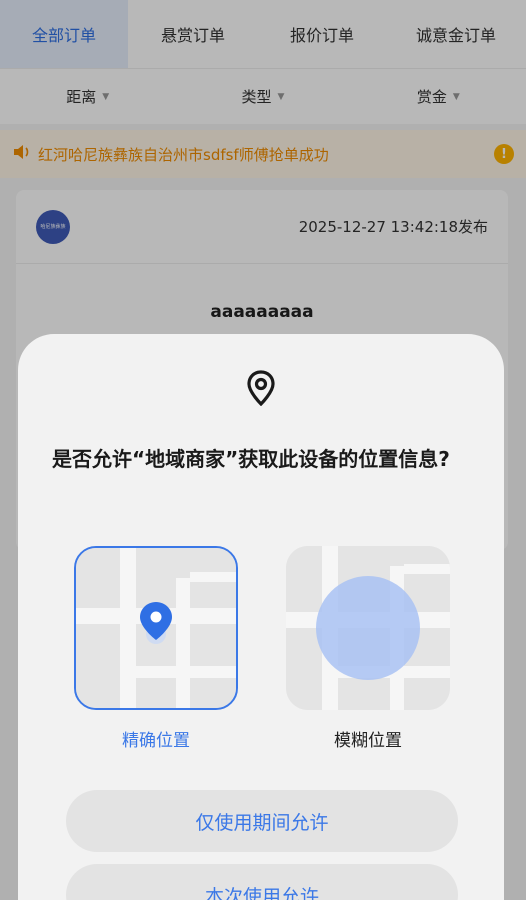  Describe the element at coordinates (368, 628) in the screenshot. I see `approximate-location-option` at that location.